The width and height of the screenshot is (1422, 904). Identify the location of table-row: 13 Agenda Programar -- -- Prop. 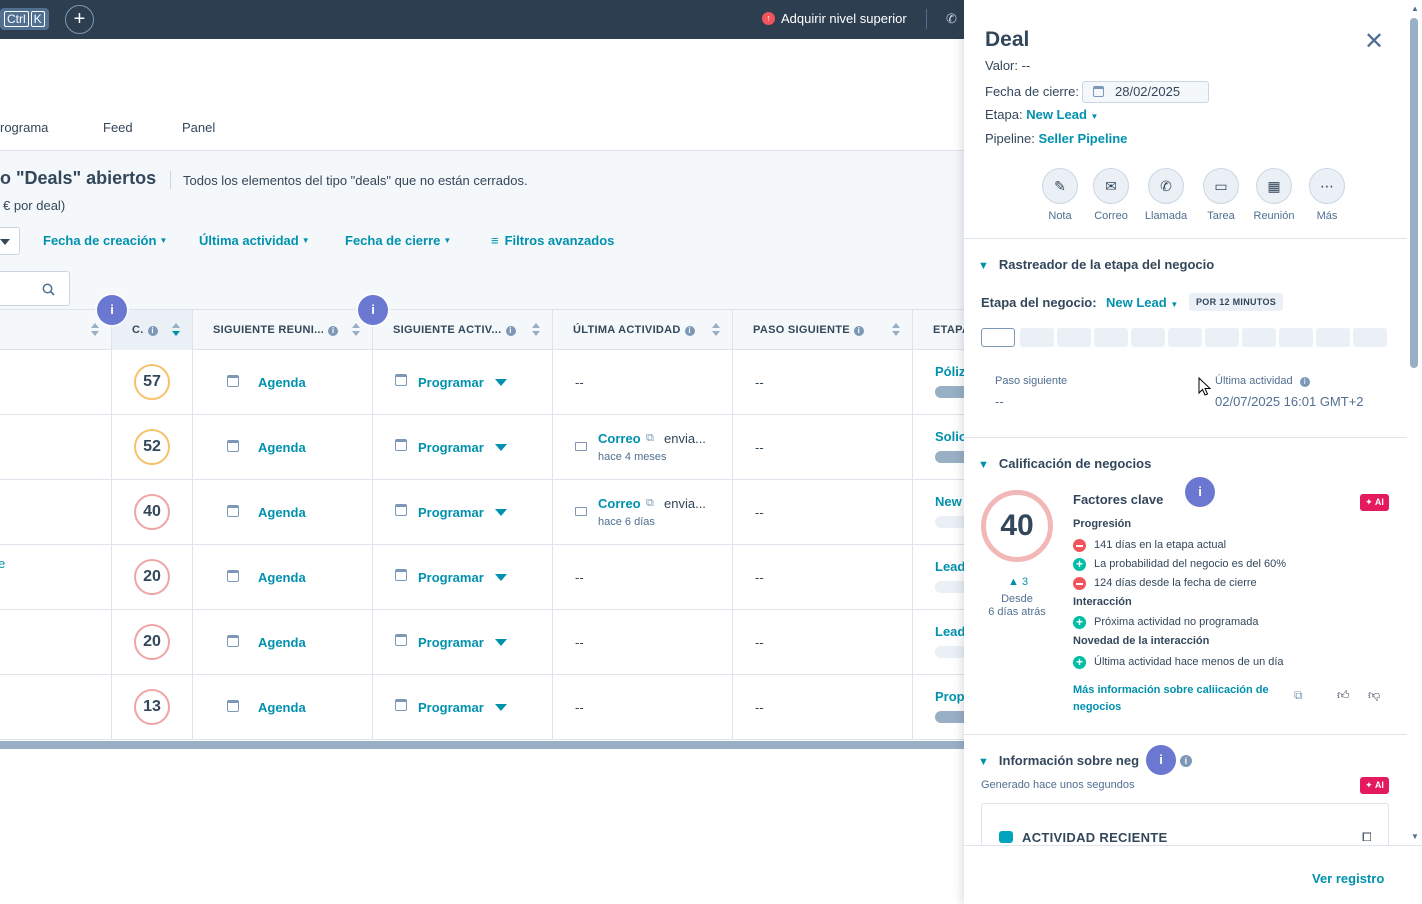
(482, 707).